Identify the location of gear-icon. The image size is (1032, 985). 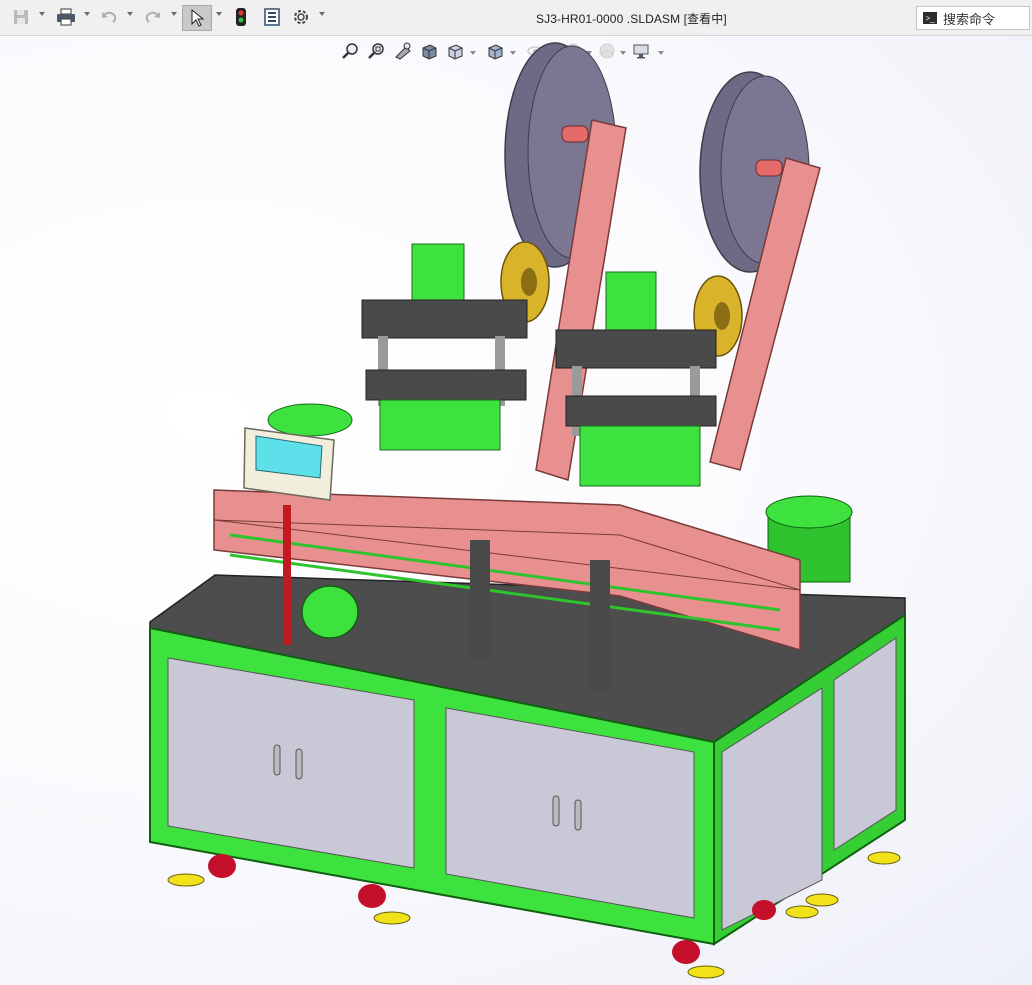
(301, 17).